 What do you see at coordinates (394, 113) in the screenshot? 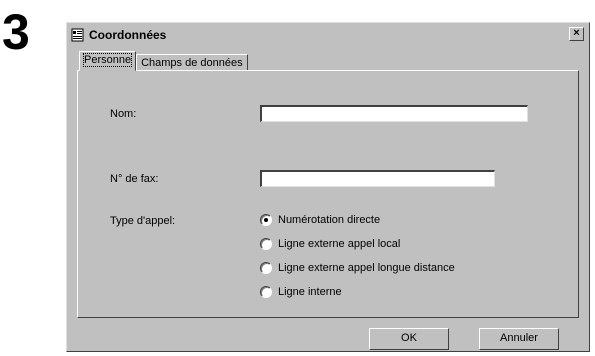
I see `name-field` at bounding box center [394, 113].